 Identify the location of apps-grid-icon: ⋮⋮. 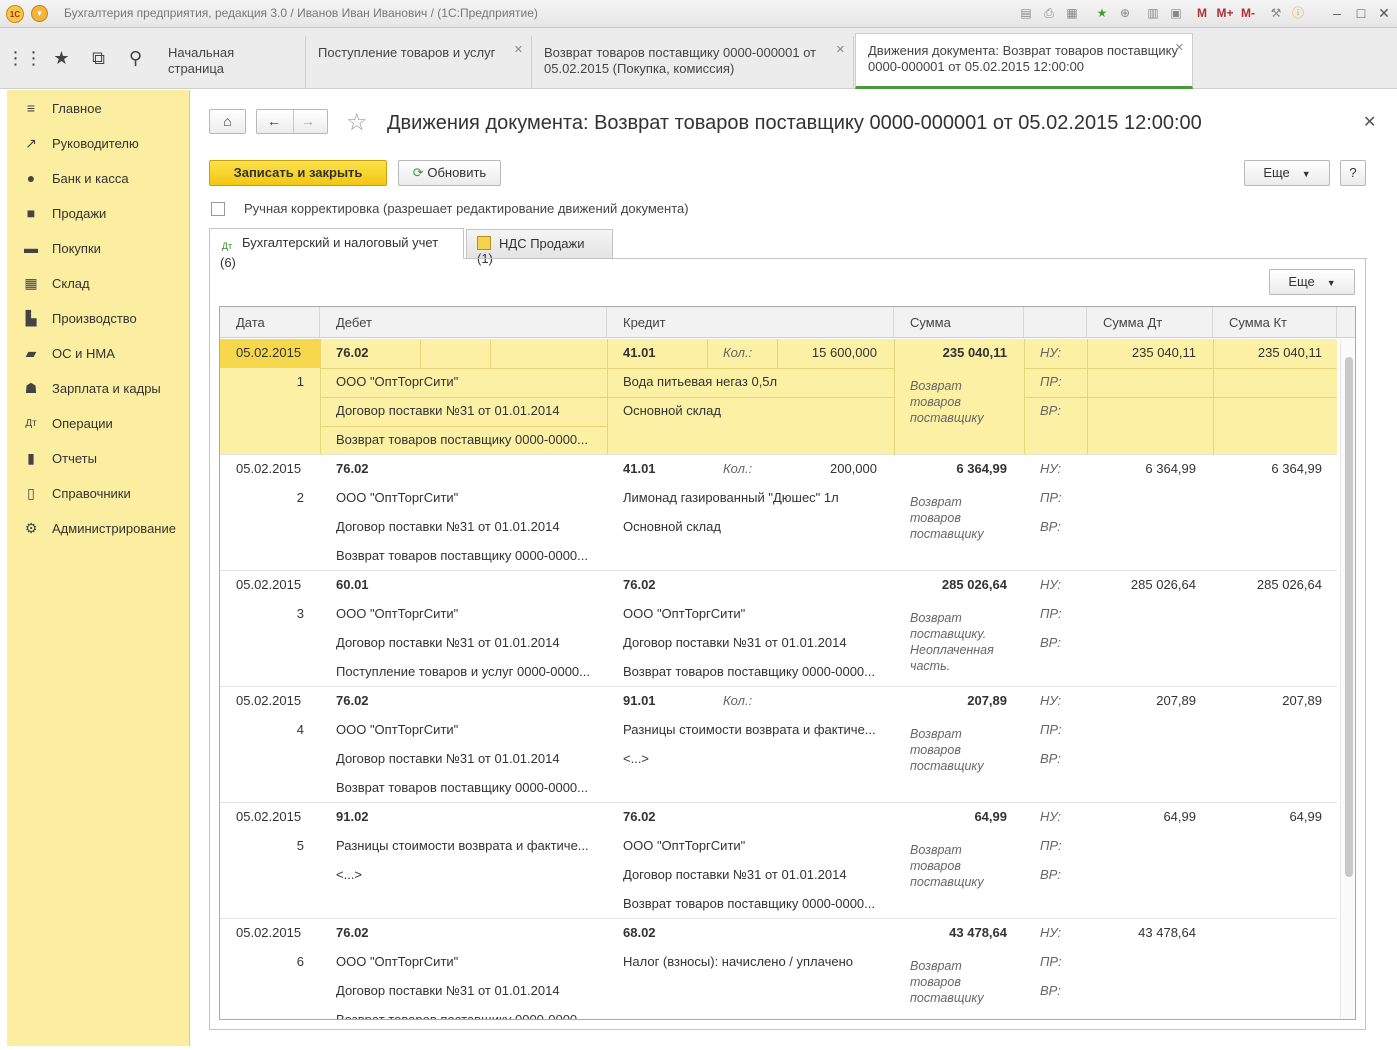
(24, 58).